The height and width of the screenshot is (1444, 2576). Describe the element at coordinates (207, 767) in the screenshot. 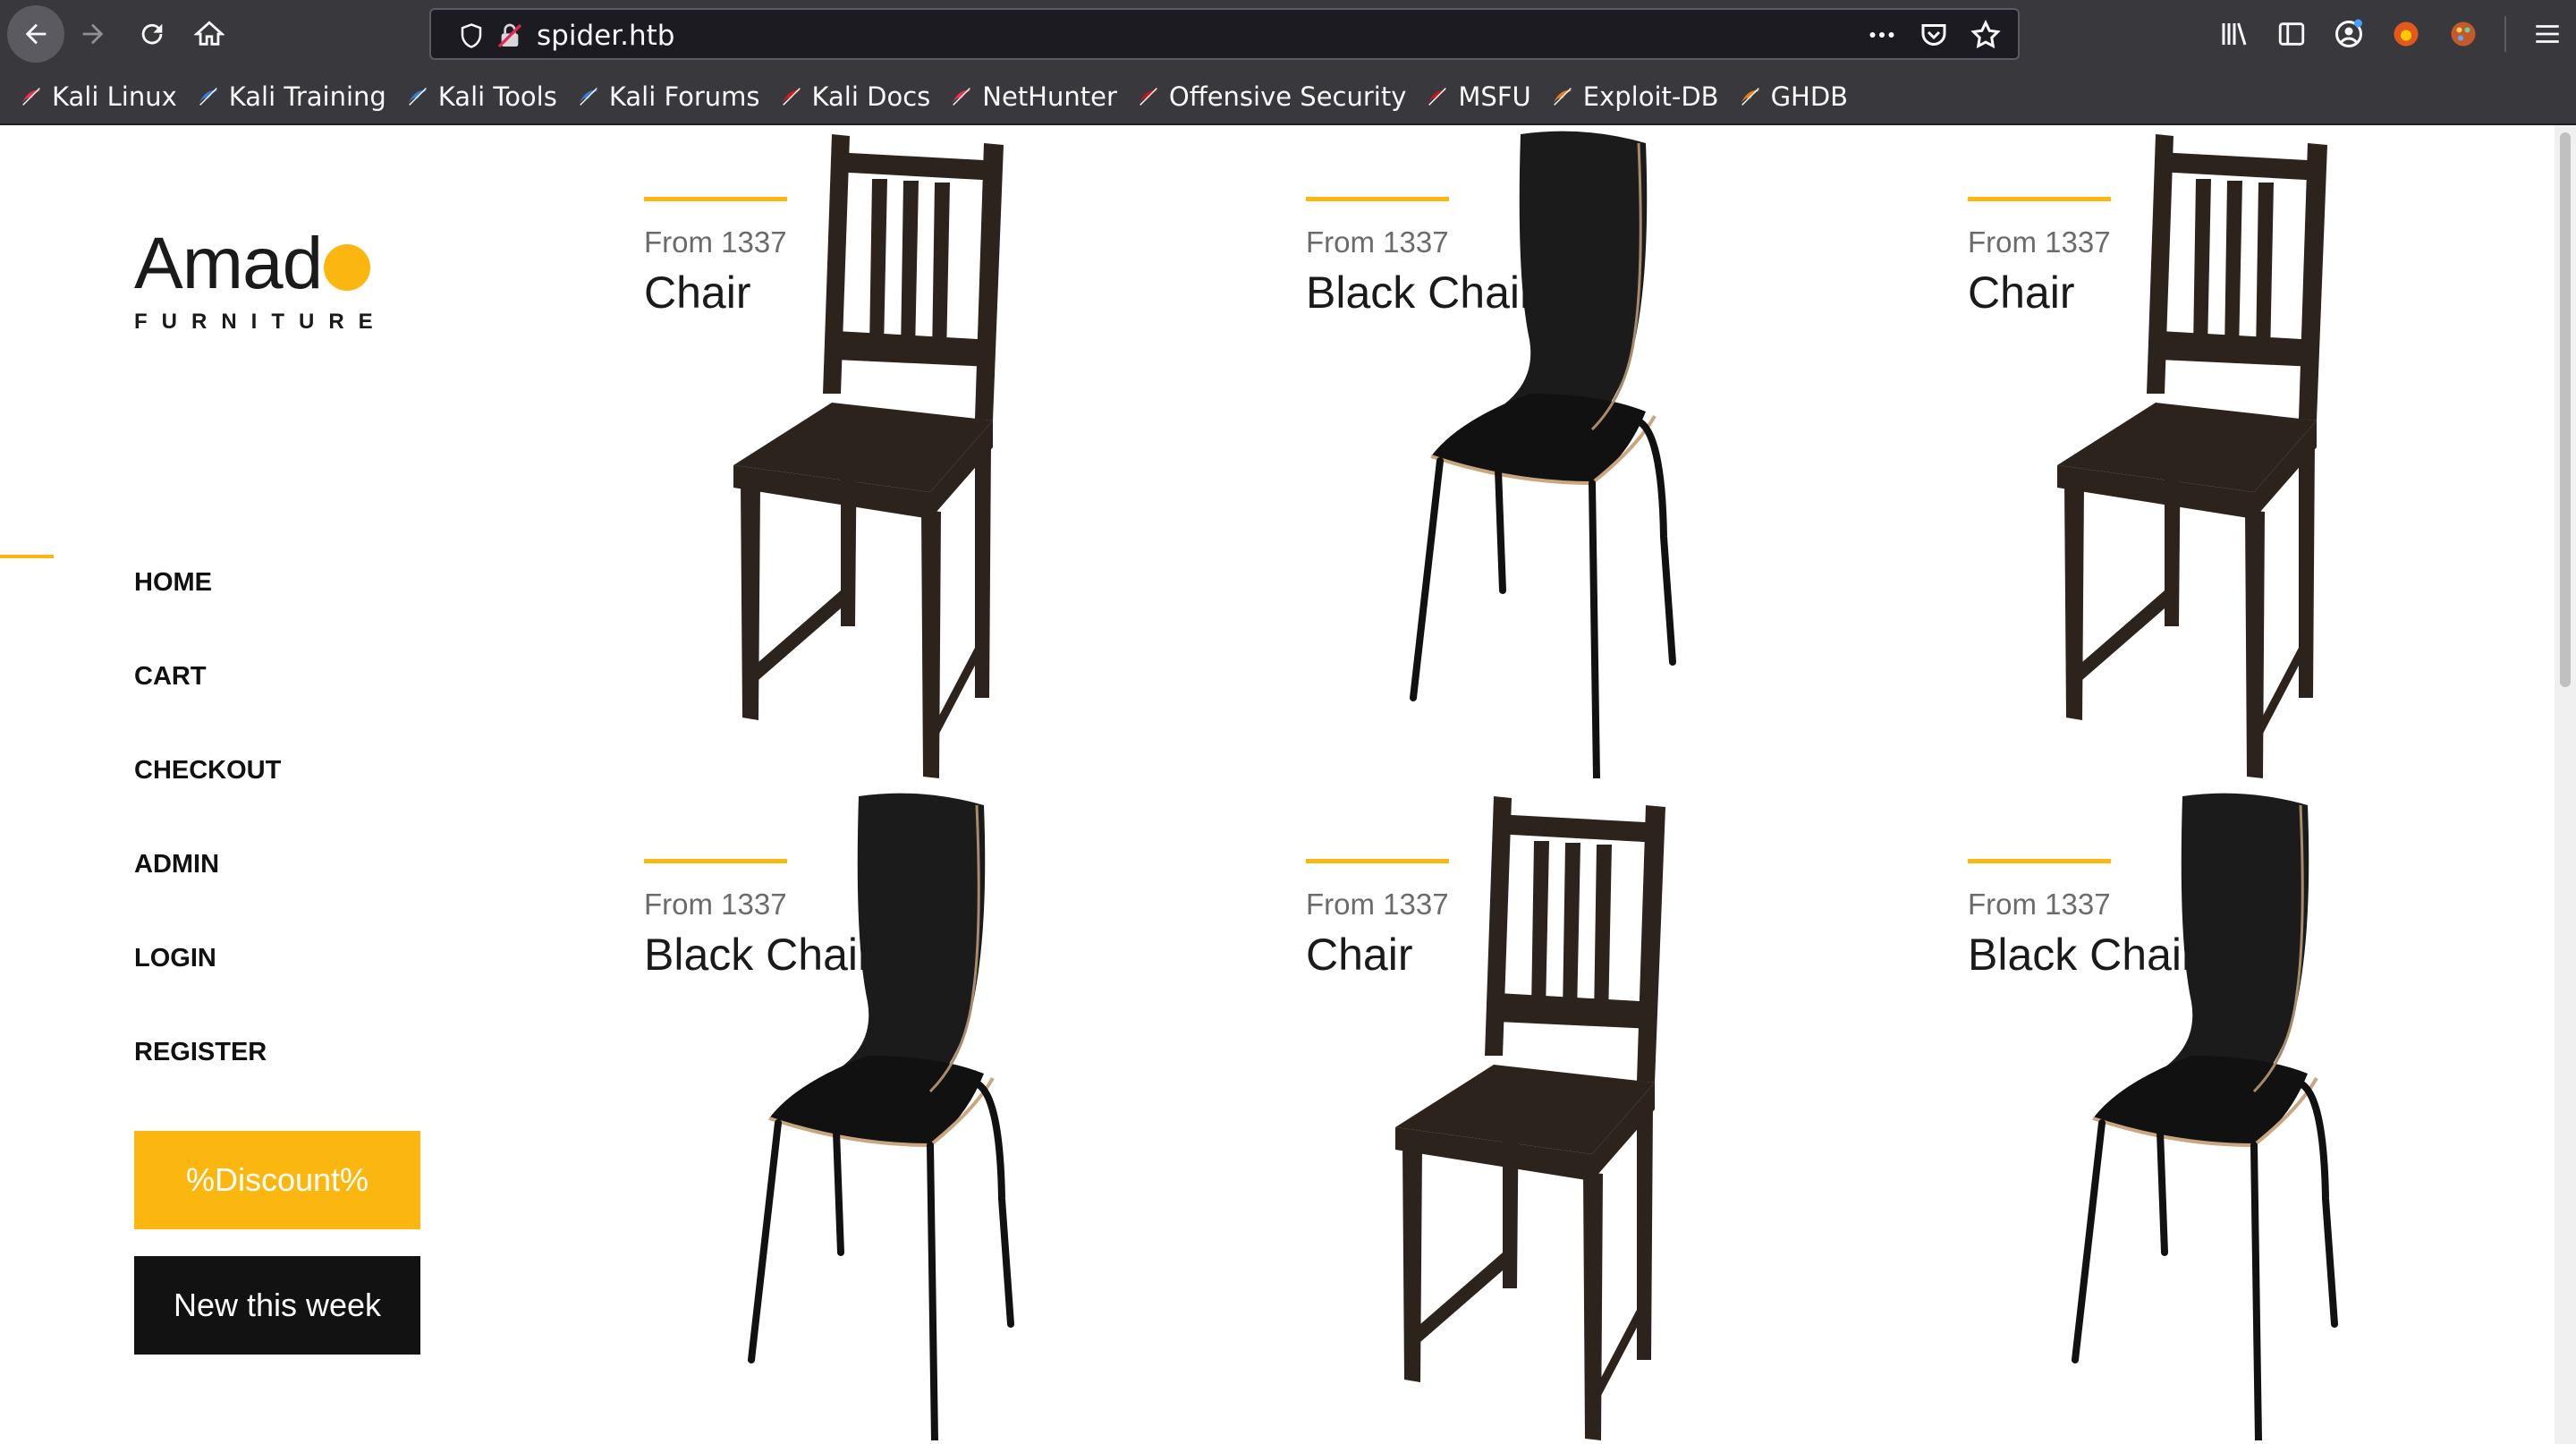

I see `menu-checkout: CHECKOUT` at that location.